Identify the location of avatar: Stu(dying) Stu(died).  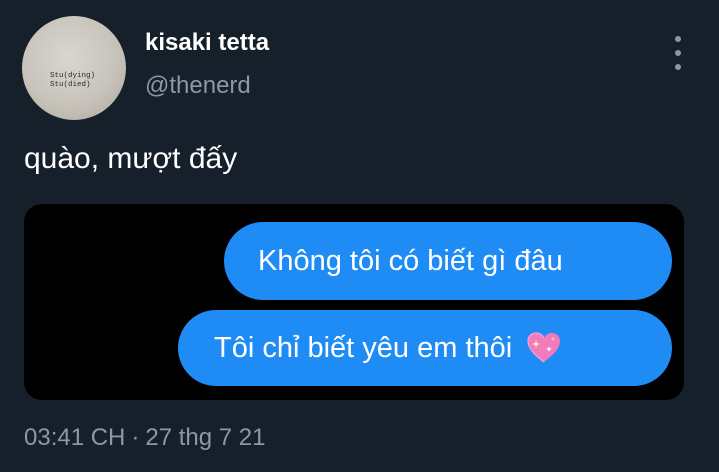
(74, 68).